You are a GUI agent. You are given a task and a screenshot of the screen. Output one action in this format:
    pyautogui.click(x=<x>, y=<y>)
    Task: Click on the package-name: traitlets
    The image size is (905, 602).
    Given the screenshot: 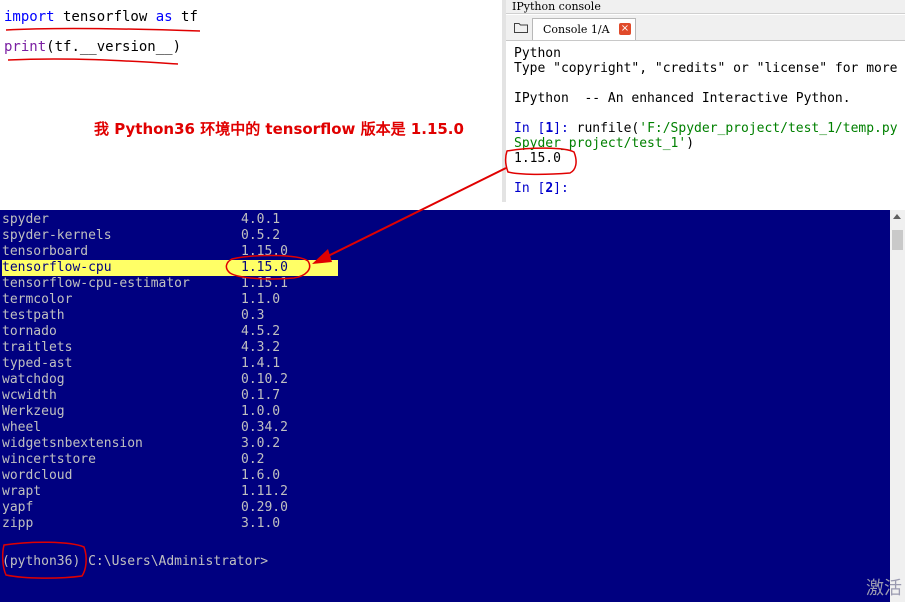 What is the action you would take?
    pyautogui.click(x=37, y=347)
    